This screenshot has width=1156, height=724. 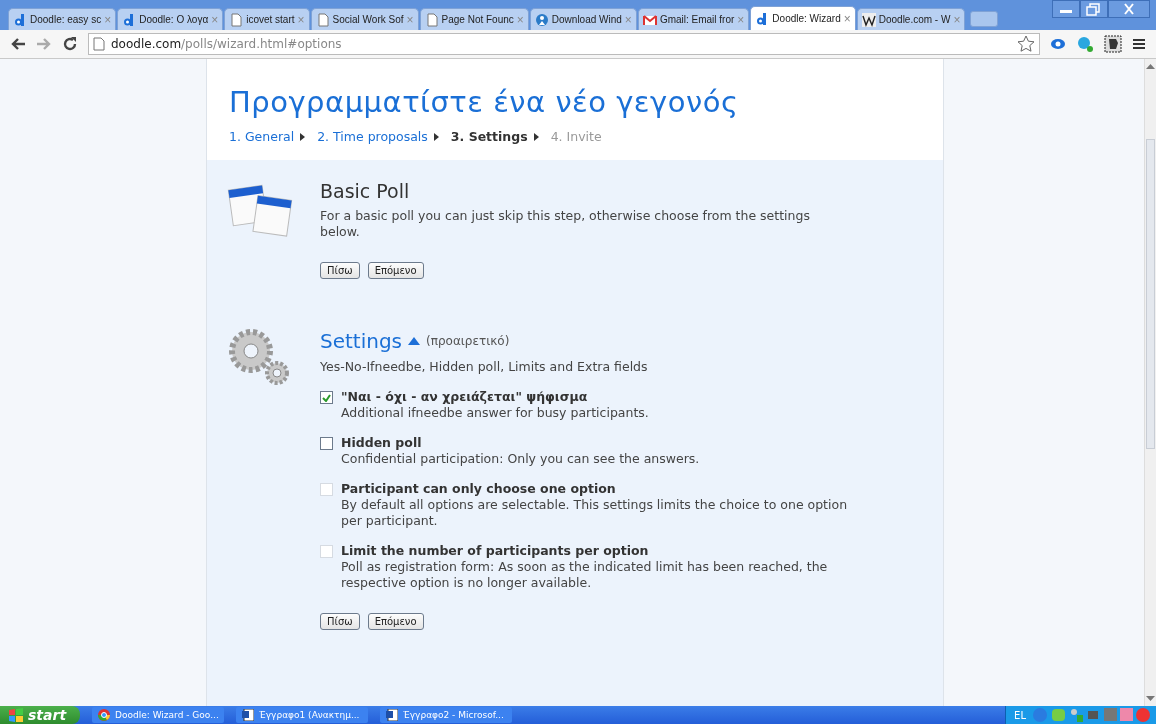 What do you see at coordinates (484, 367) in the screenshot?
I see `section-summary: Yes-No-Ifneedbe, Hidden poll, Limits and Extra fields` at bounding box center [484, 367].